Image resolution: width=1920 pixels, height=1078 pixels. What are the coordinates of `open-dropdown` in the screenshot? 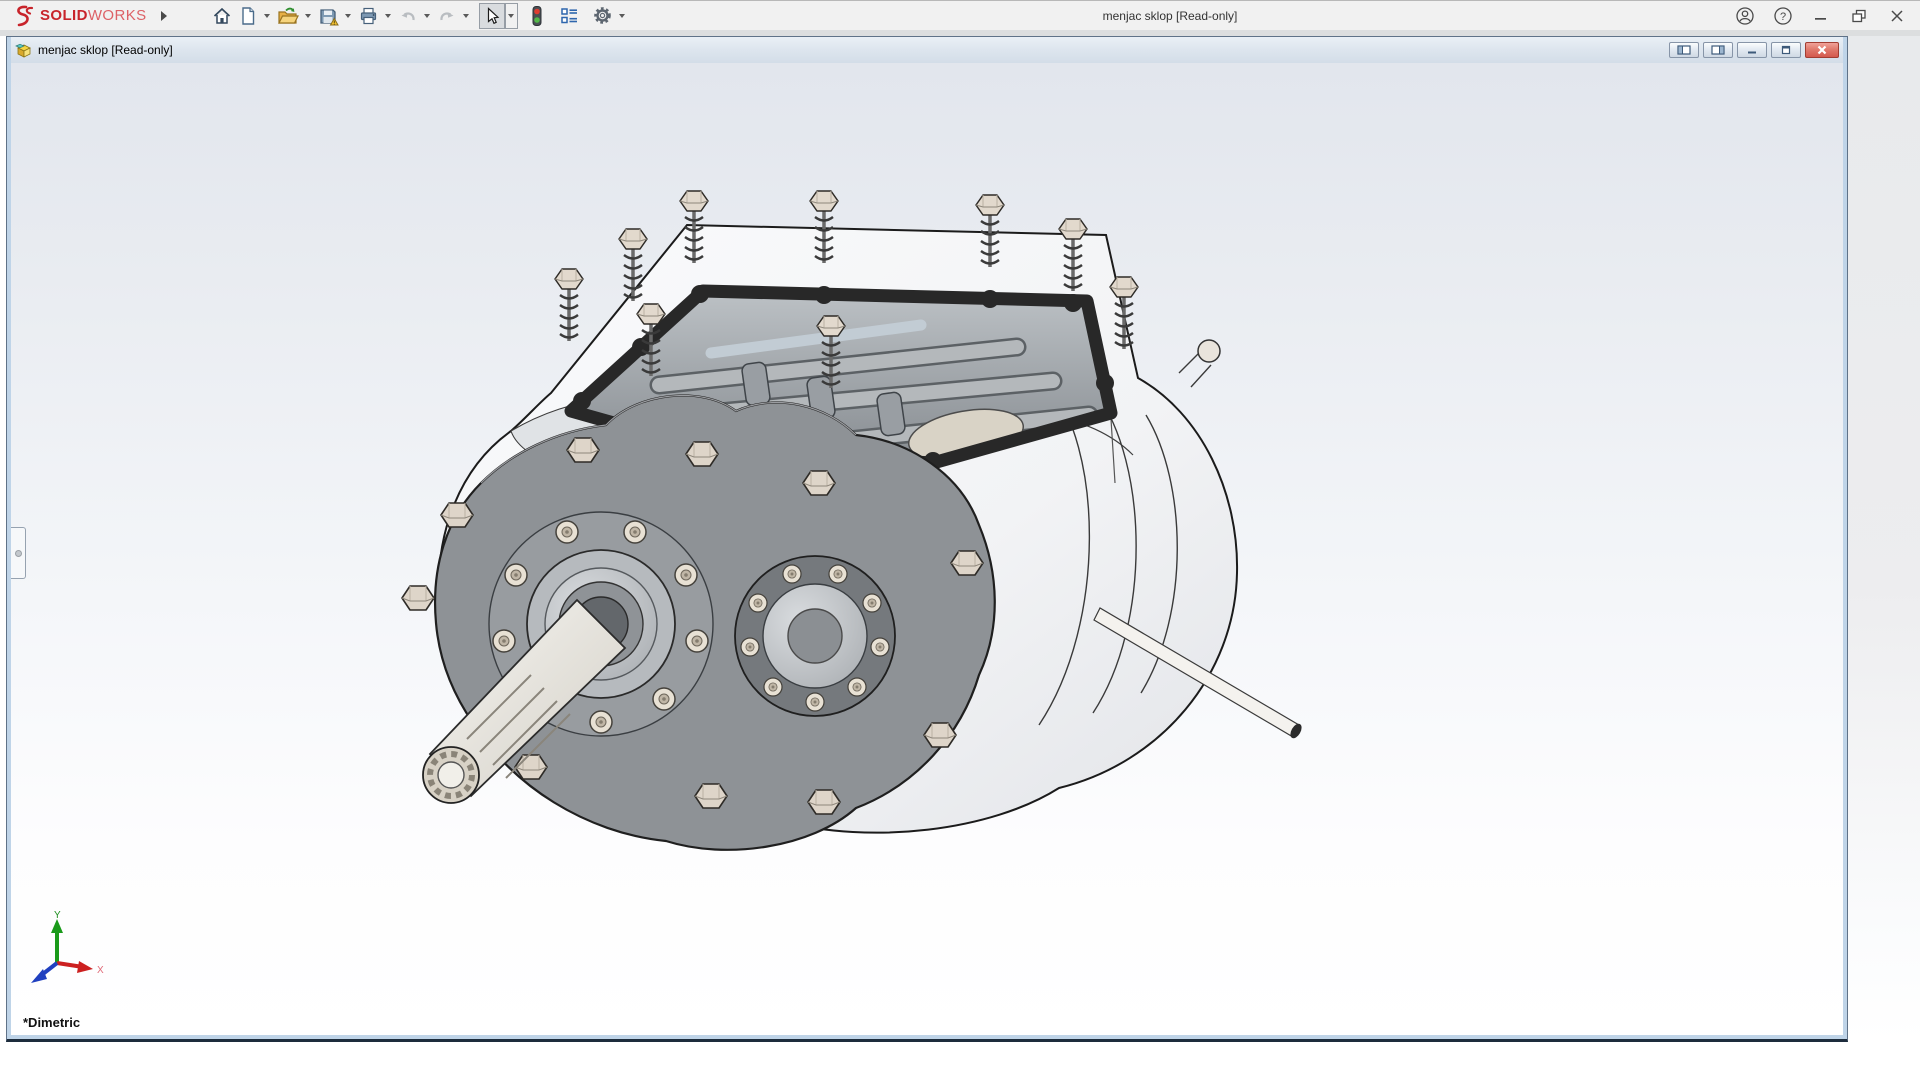 It's located at (308, 16).